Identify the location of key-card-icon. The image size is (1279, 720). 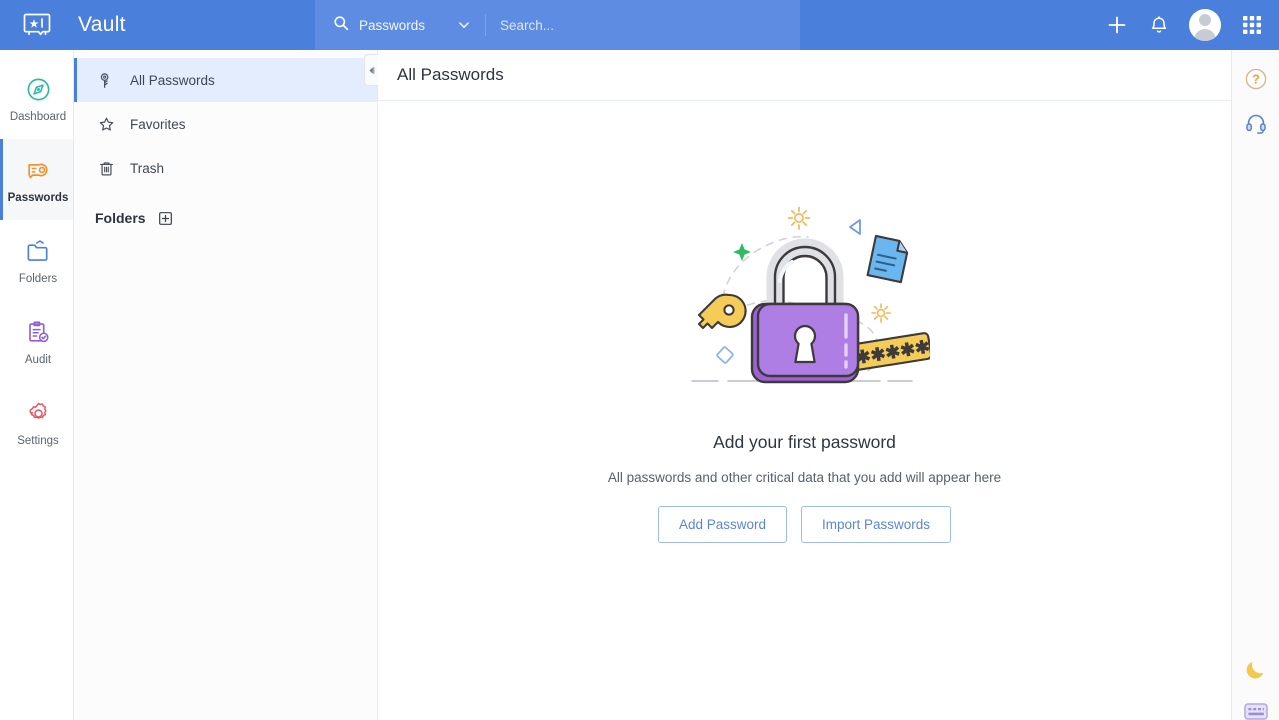
(38, 170).